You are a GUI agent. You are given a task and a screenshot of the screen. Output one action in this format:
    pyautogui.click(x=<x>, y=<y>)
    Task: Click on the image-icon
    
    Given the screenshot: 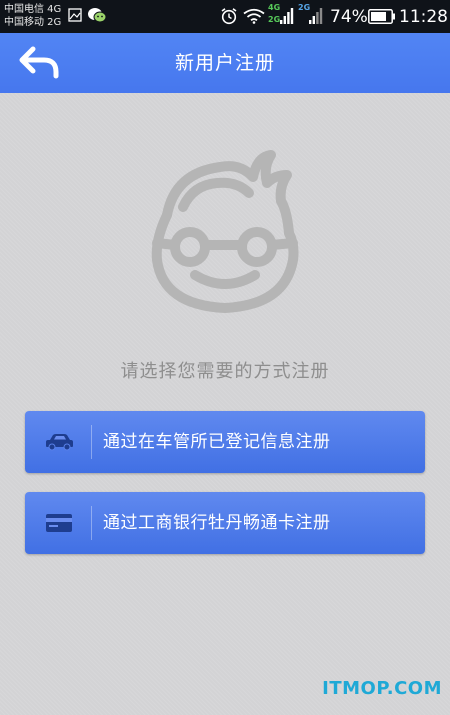 What is the action you would take?
    pyautogui.click(x=75, y=15)
    